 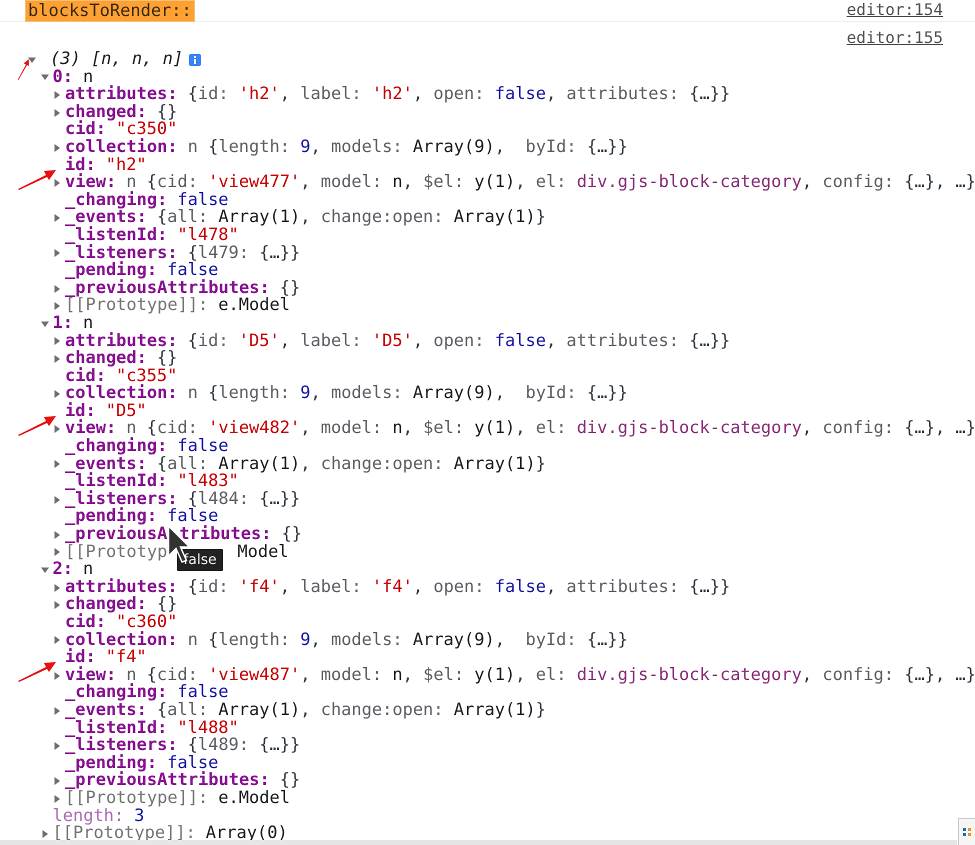 I want to click on property-name: _changing:, so click(x=116, y=693).